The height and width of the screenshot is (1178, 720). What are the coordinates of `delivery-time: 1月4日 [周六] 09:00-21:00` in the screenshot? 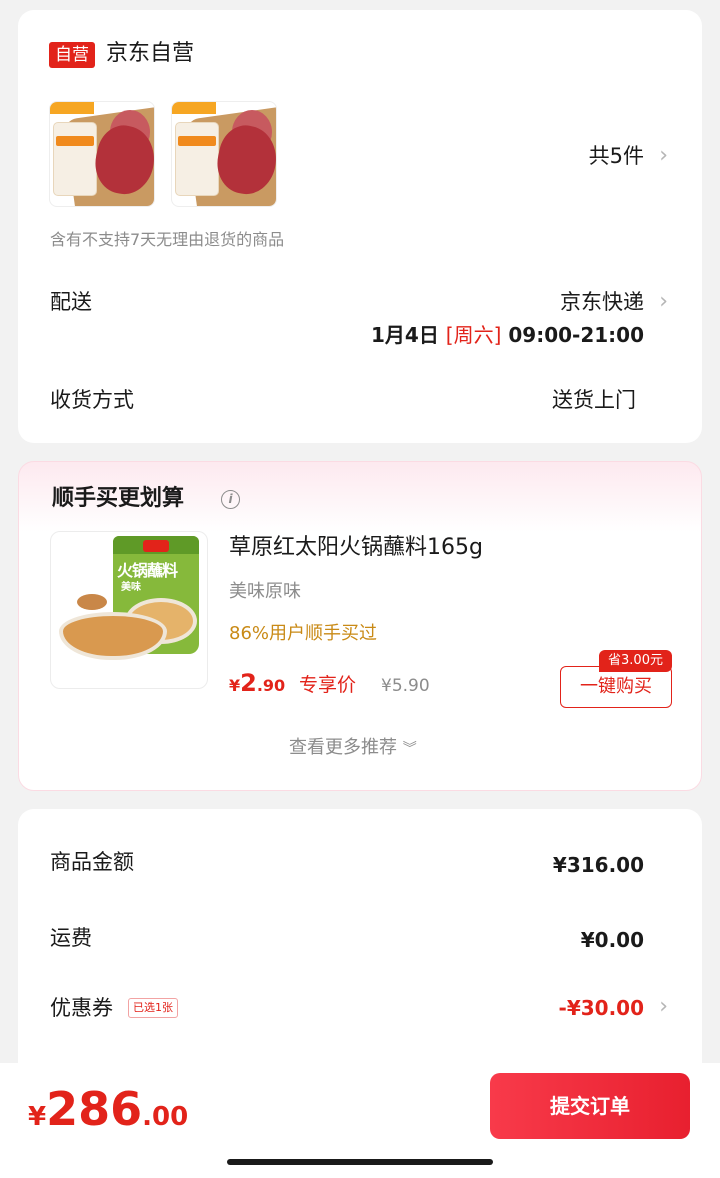 It's located at (507, 335).